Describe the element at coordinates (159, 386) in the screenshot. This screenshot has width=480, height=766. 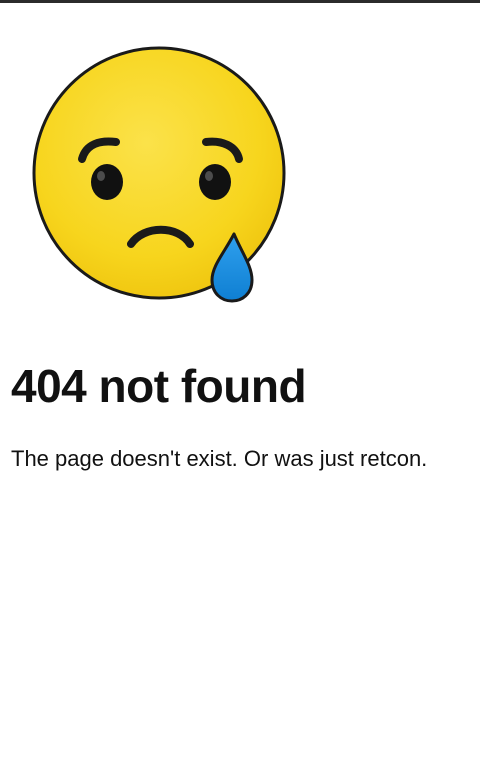
I see `page-title: 404 not found` at that location.